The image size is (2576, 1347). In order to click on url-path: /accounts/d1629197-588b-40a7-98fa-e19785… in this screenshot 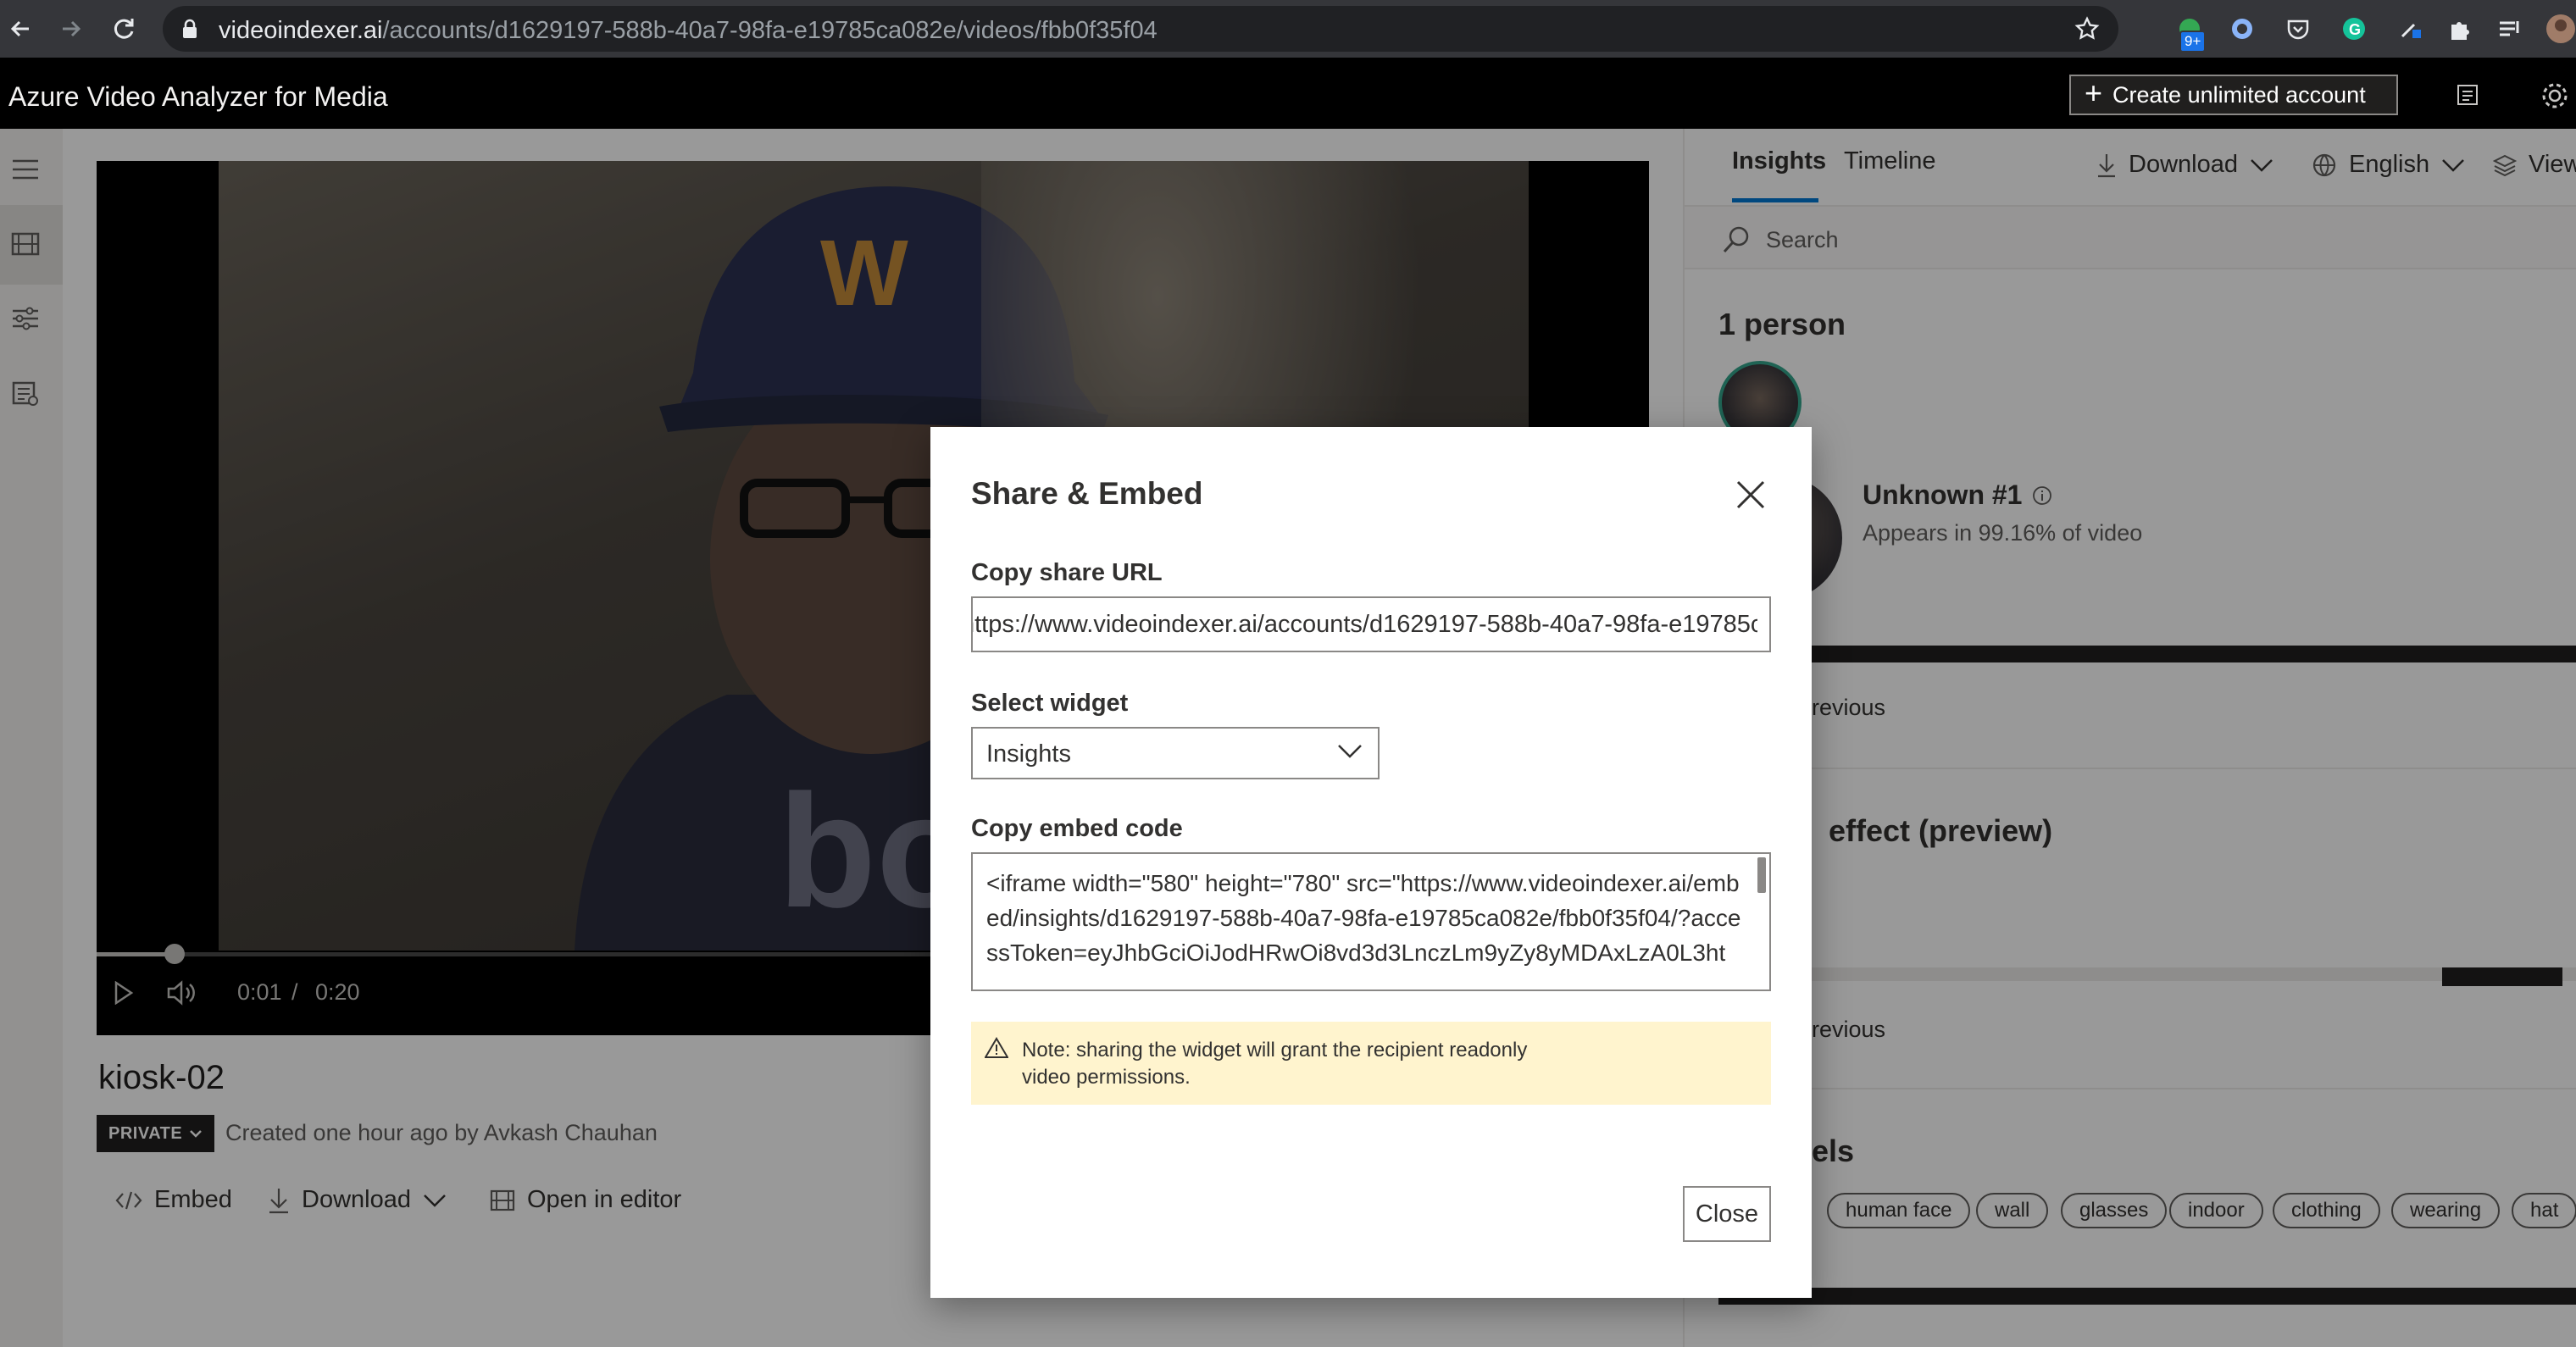, I will do `click(770, 30)`.